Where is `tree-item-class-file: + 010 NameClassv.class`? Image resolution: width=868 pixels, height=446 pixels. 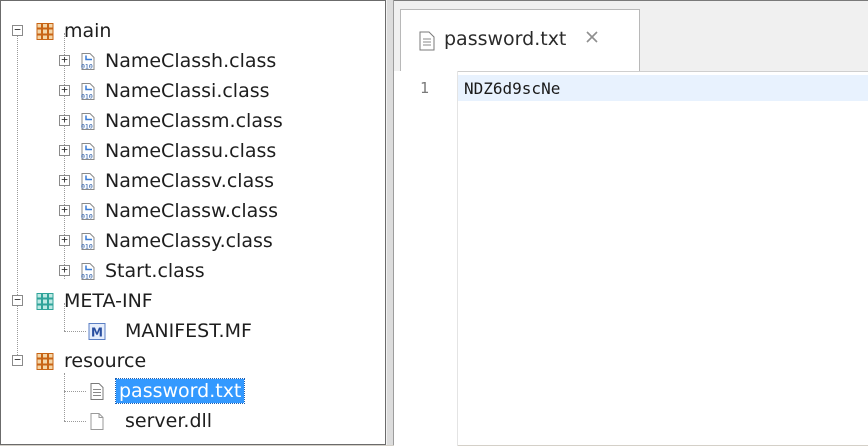 tree-item-class-file: + 010 NameClassv.class is located at coordinates (191, 183).